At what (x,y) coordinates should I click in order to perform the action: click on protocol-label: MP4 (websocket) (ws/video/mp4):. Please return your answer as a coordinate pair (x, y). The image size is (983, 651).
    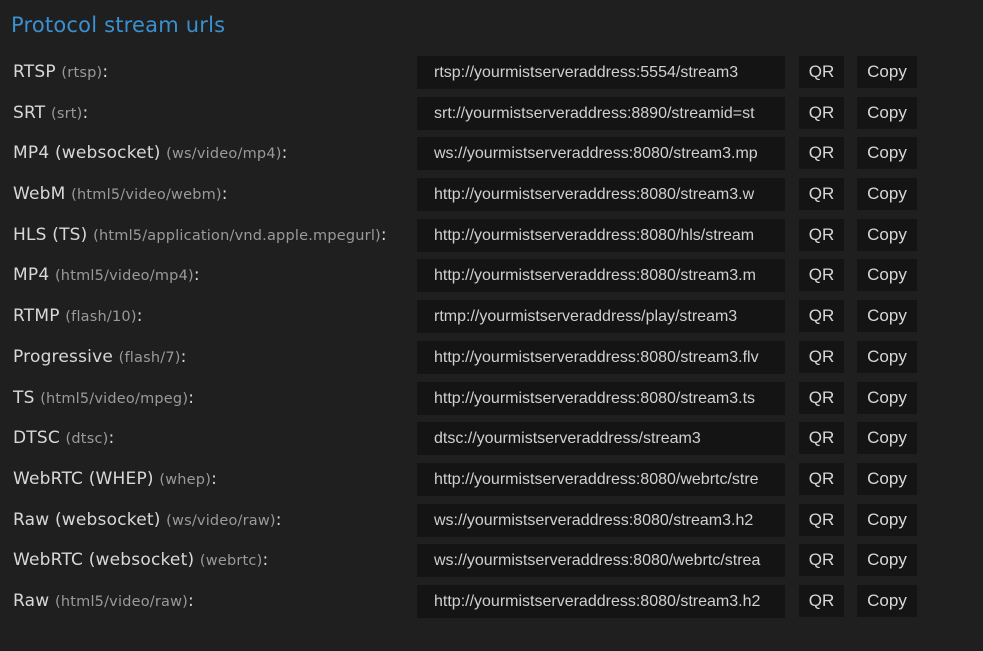
    Looking at the image, I should click on (150, 153).